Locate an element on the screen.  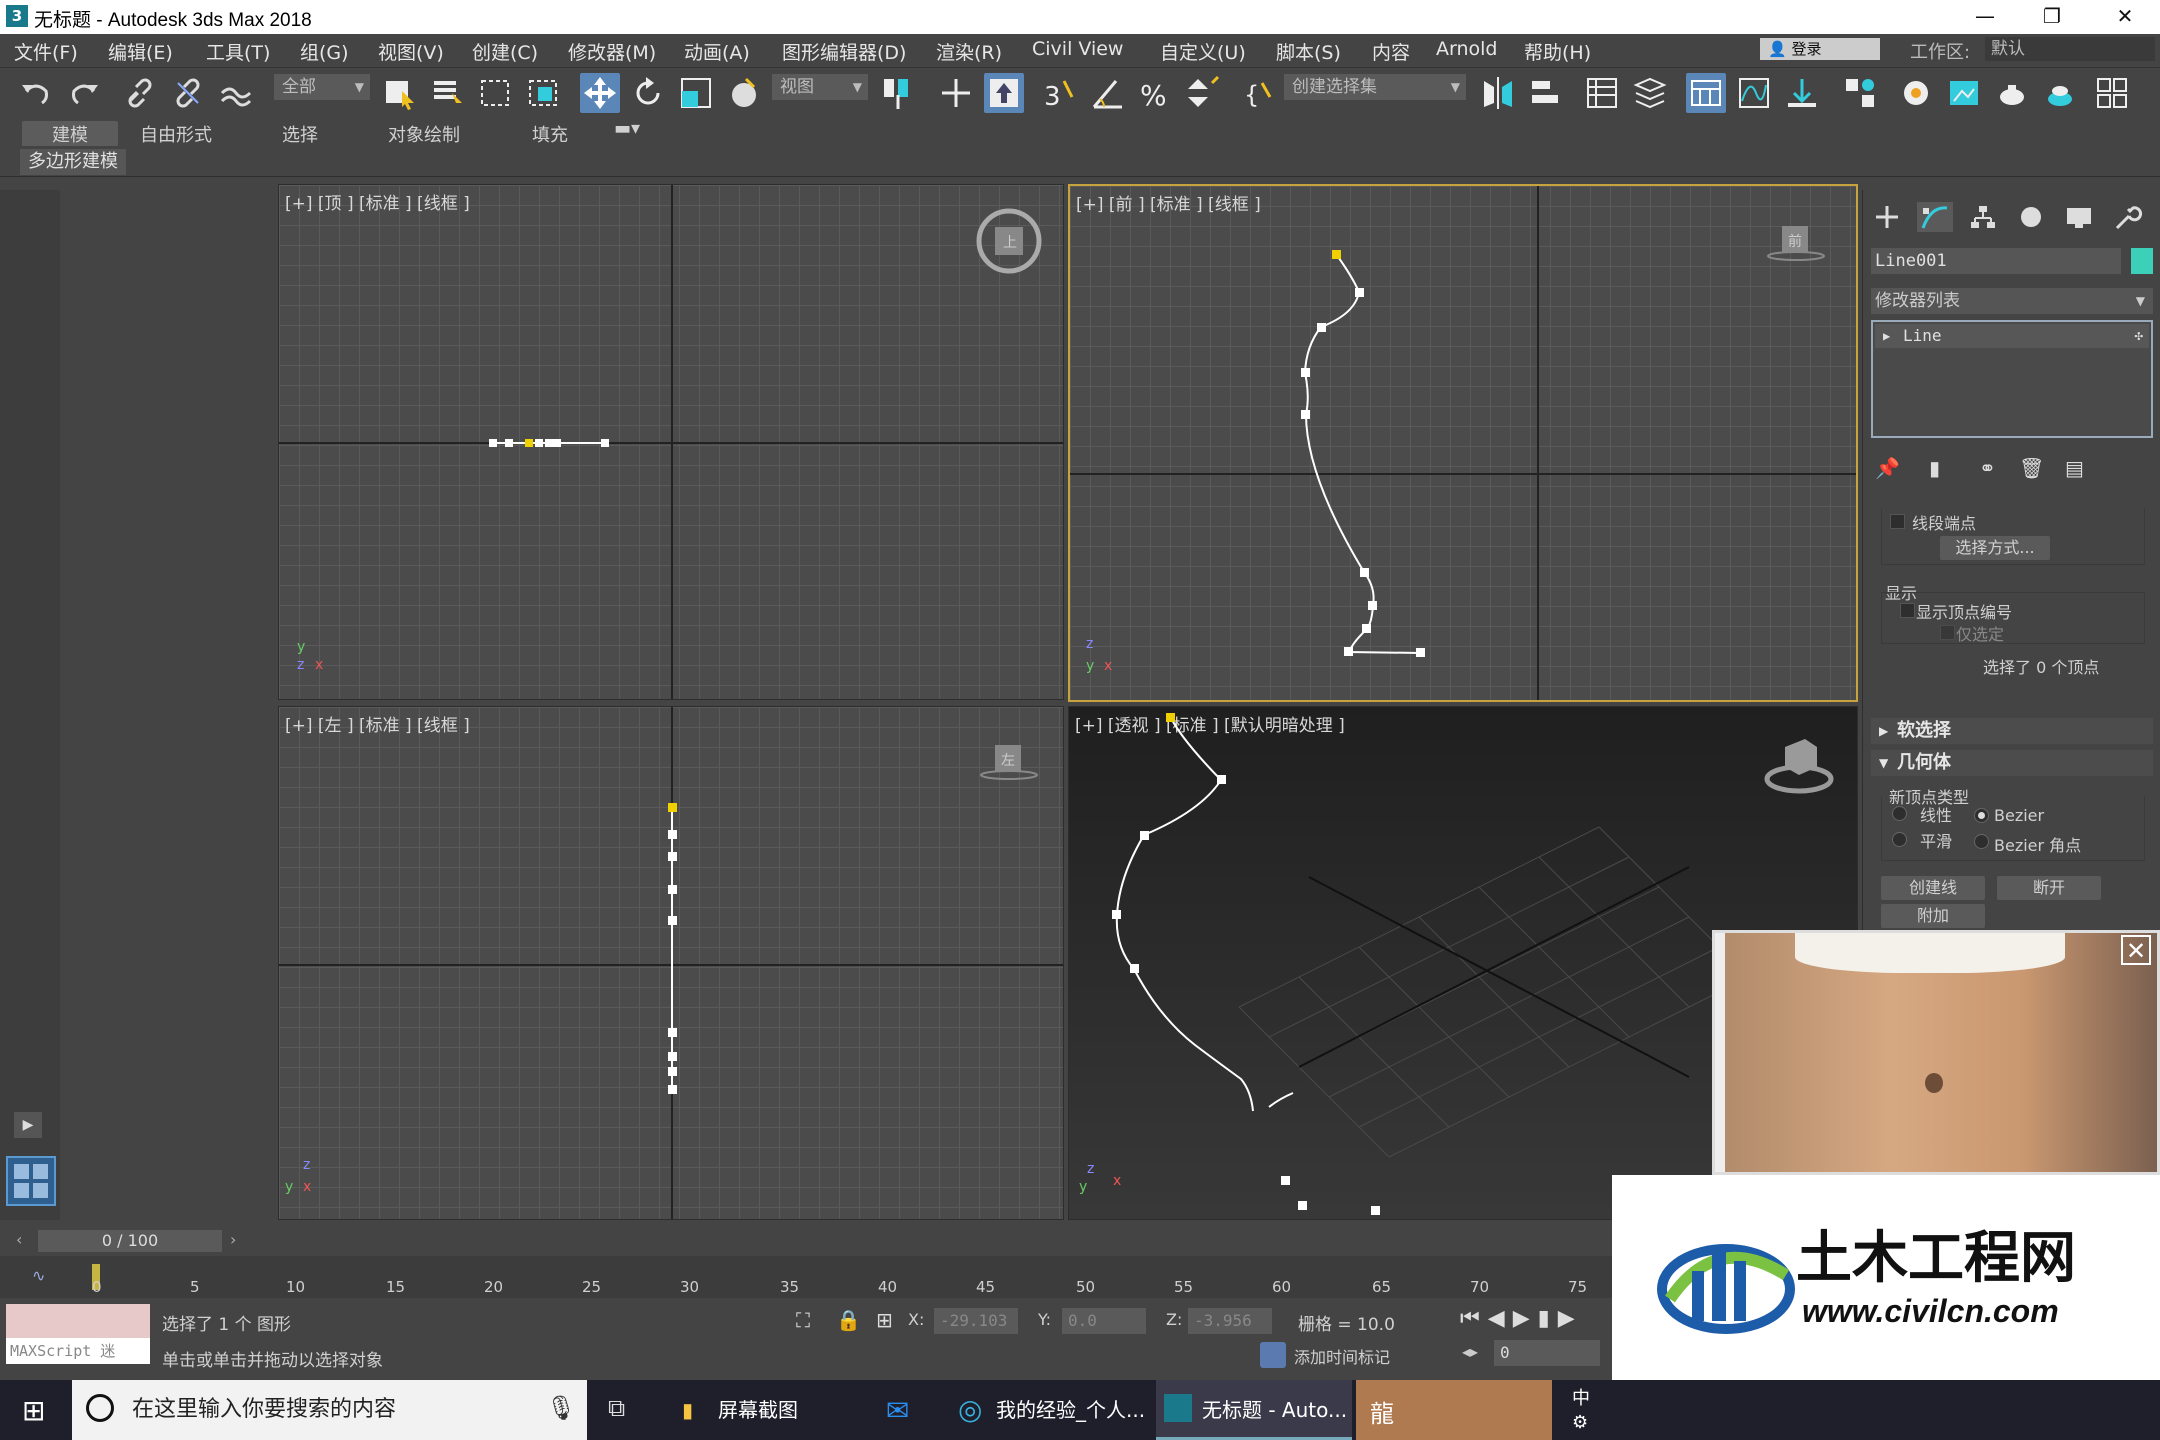
radio-linear is located at coordinates (1899, 813).